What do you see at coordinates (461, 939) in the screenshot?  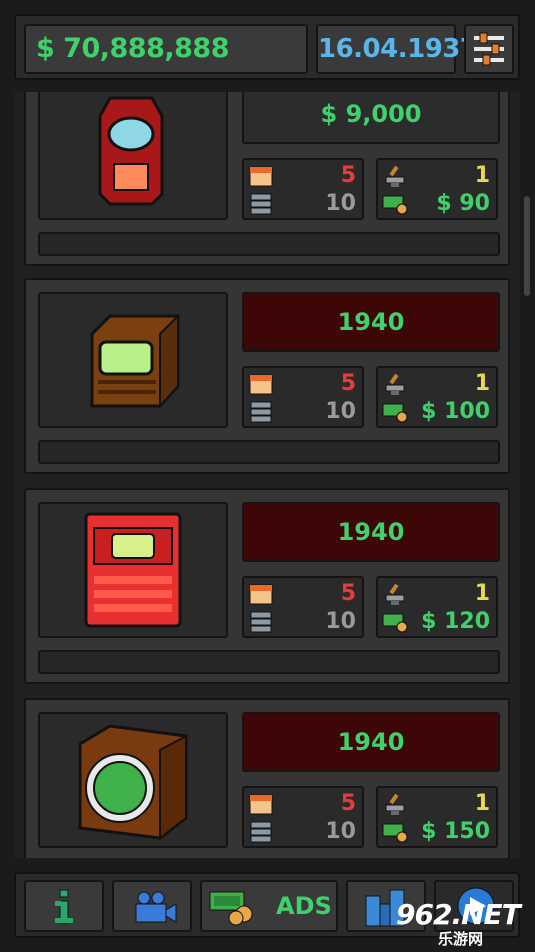 I see `watermark-sub: 乐游网` at bounding box center [461, 939].